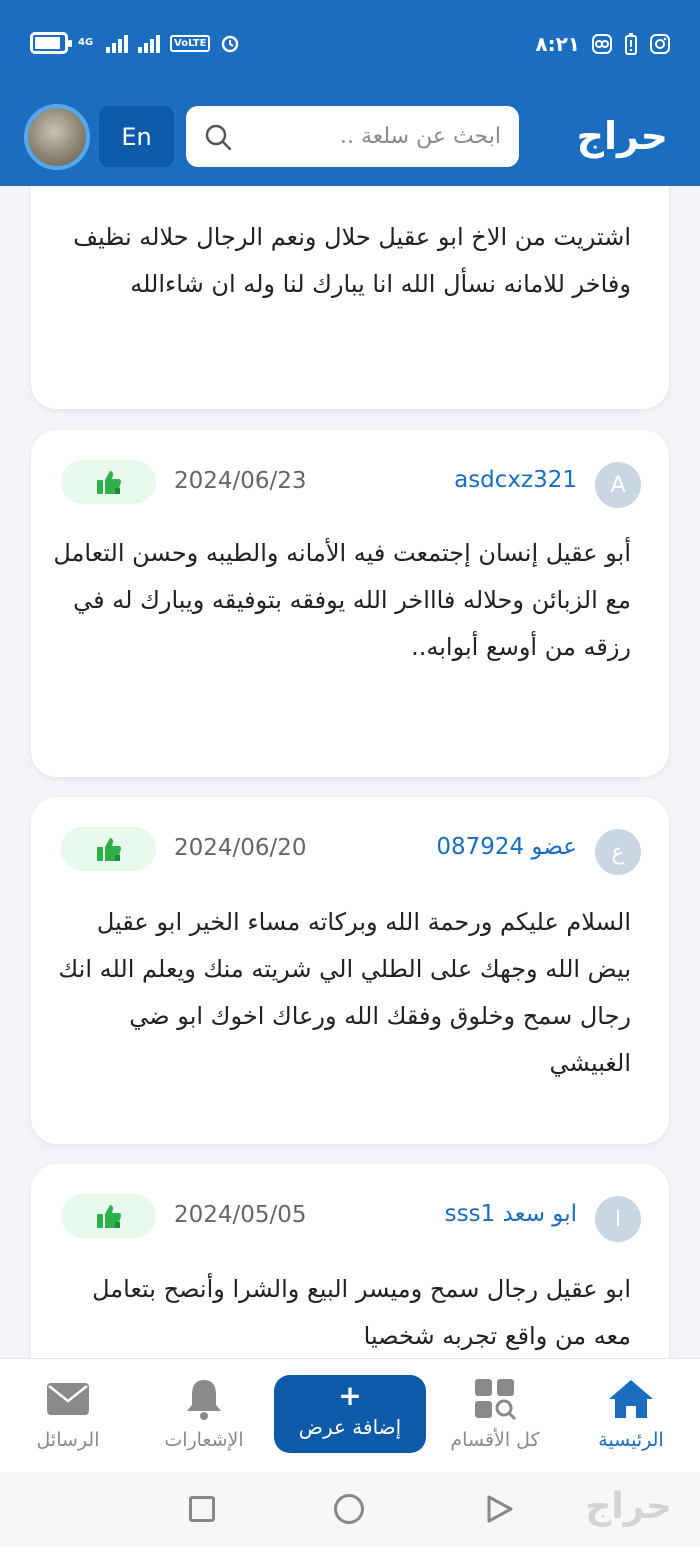 The width and height of the screenshot is (700, 1547). I want to click on recents-button, so click(202, 1509).